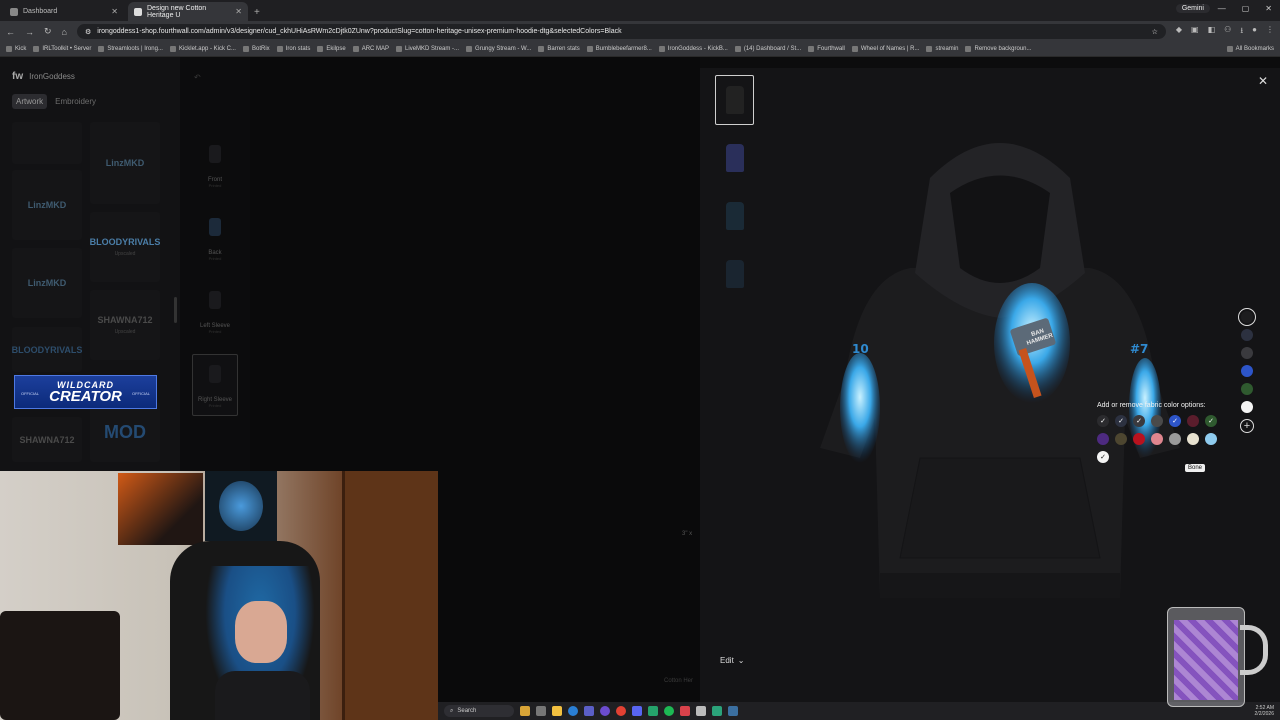 The width and height of the screenshot is (1280, 720). Describe the element at coordinates (1247, 317) in the screenshot. I see `color-swatch-selected` at that location.